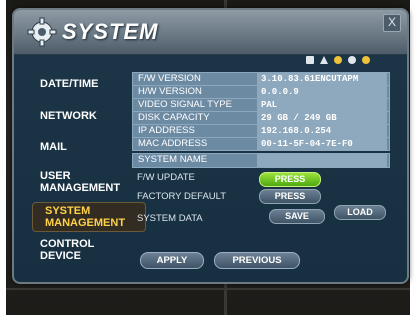 This screenshot has width=416, height=315. I want to click on info-row: MAC ADDRESS 00-11-5F-04-7E-F0, so click(261, 144).